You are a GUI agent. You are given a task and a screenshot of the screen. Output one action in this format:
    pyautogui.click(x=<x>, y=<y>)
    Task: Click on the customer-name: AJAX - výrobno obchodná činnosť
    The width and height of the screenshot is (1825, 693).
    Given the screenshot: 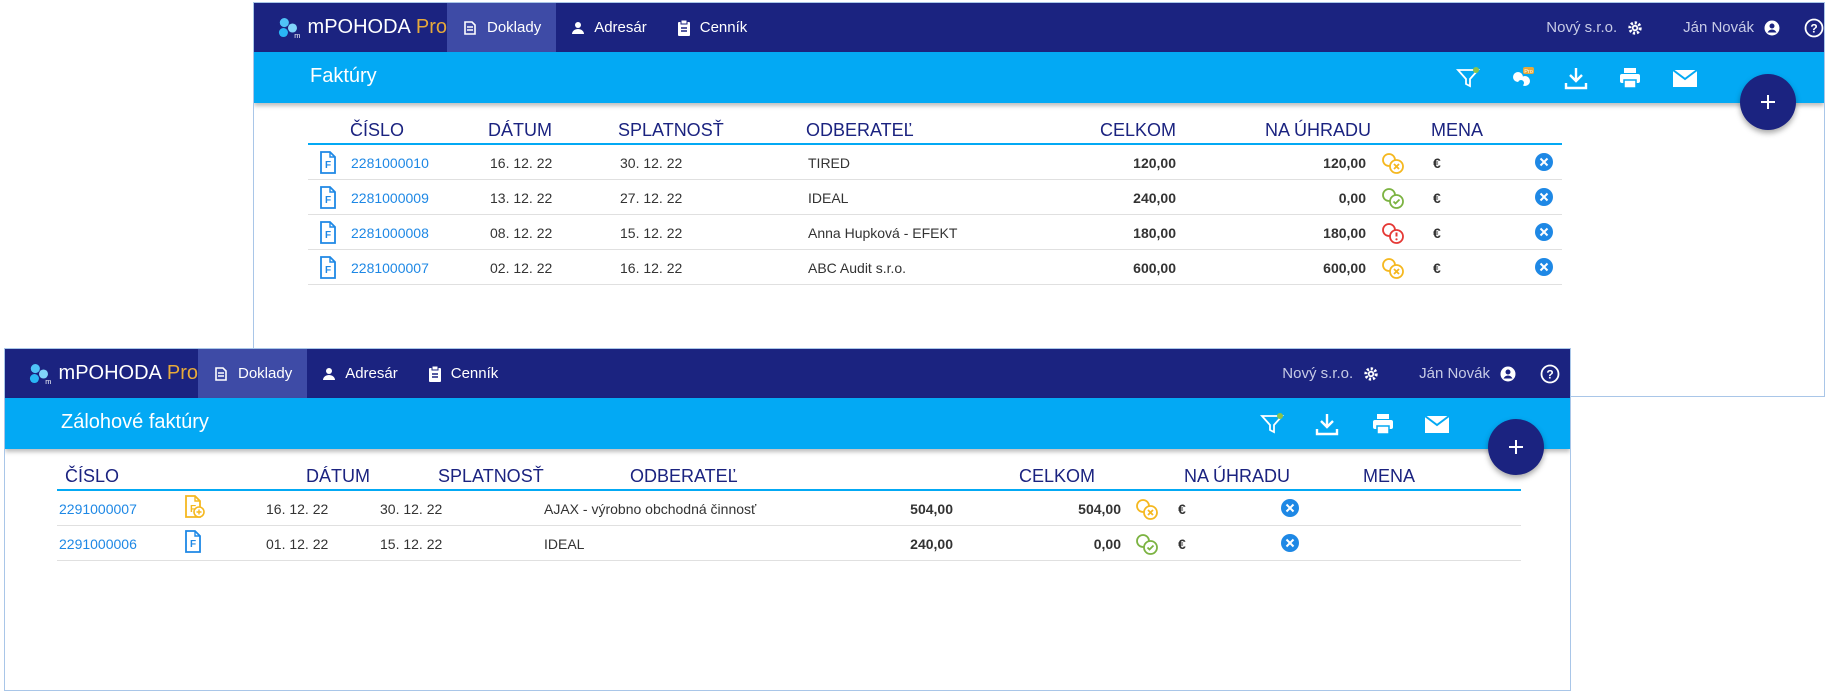 What is the action you would take?
    pyautogui.click(x=650, y=509)
    